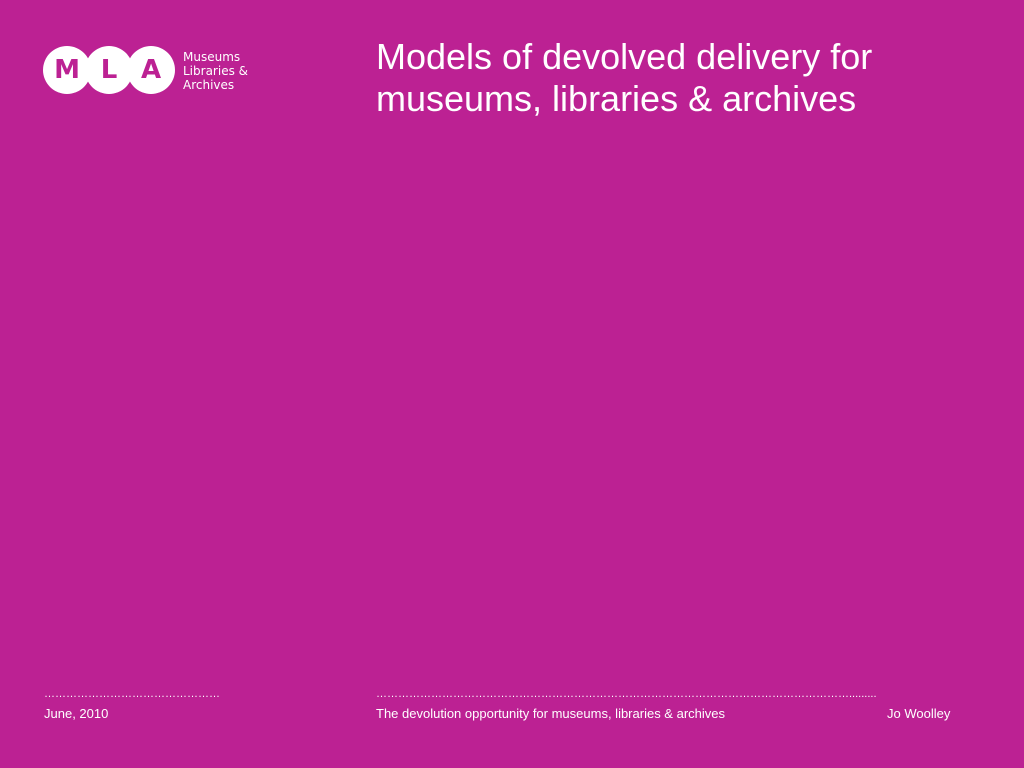  I want to click on logo-circles: M L A, so click(109, 70).